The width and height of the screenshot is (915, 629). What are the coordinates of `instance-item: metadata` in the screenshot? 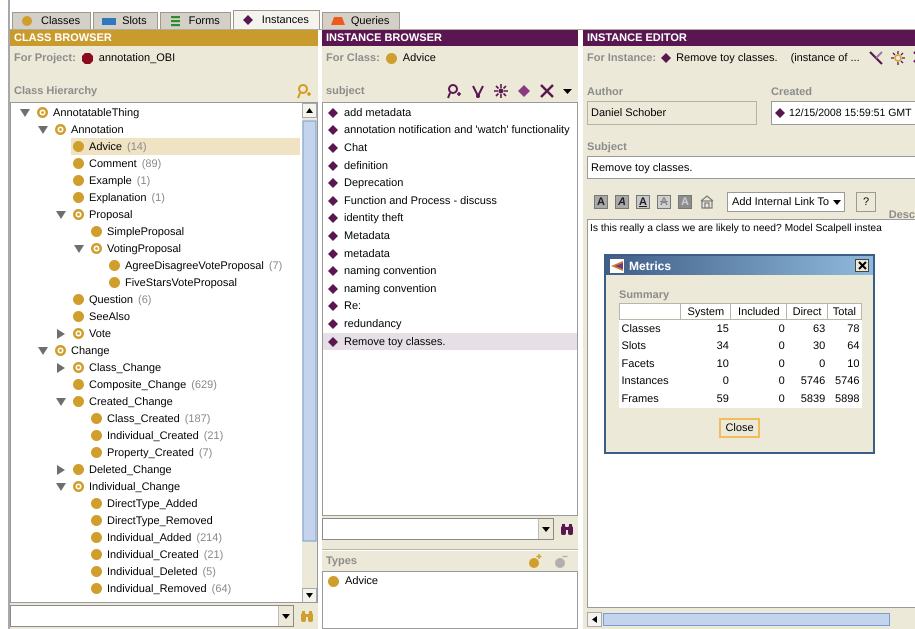 It's located at (450, 253).